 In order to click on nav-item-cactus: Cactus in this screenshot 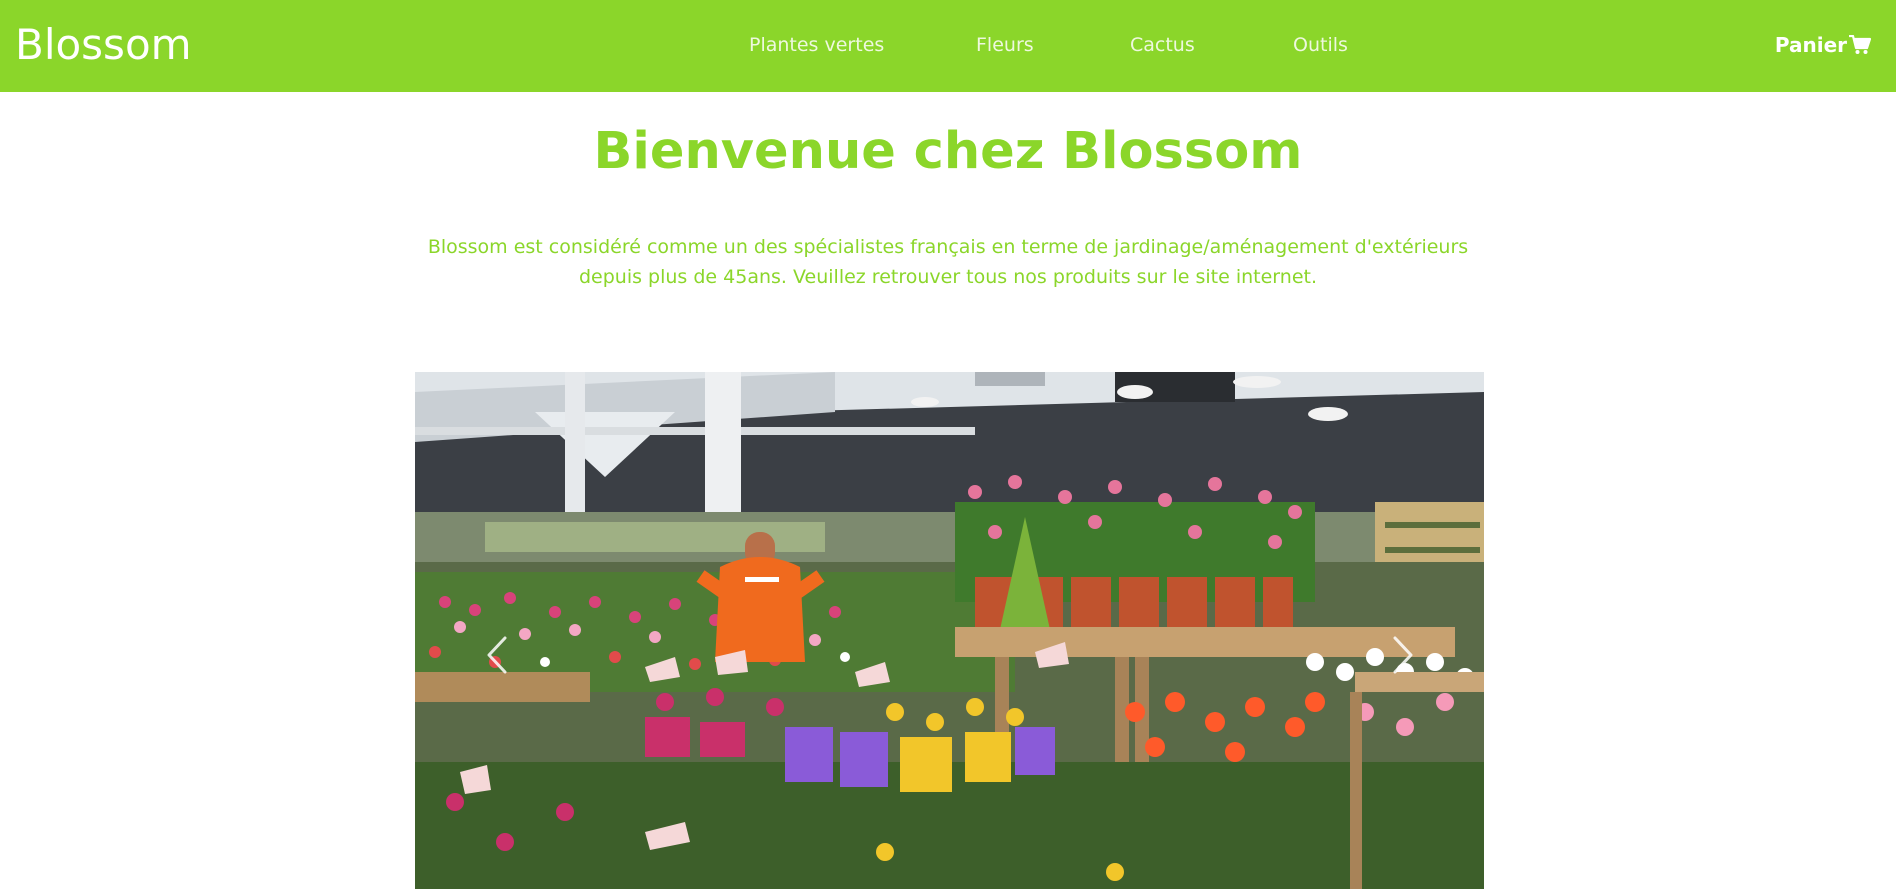, I will do `click(1162, 45)`.